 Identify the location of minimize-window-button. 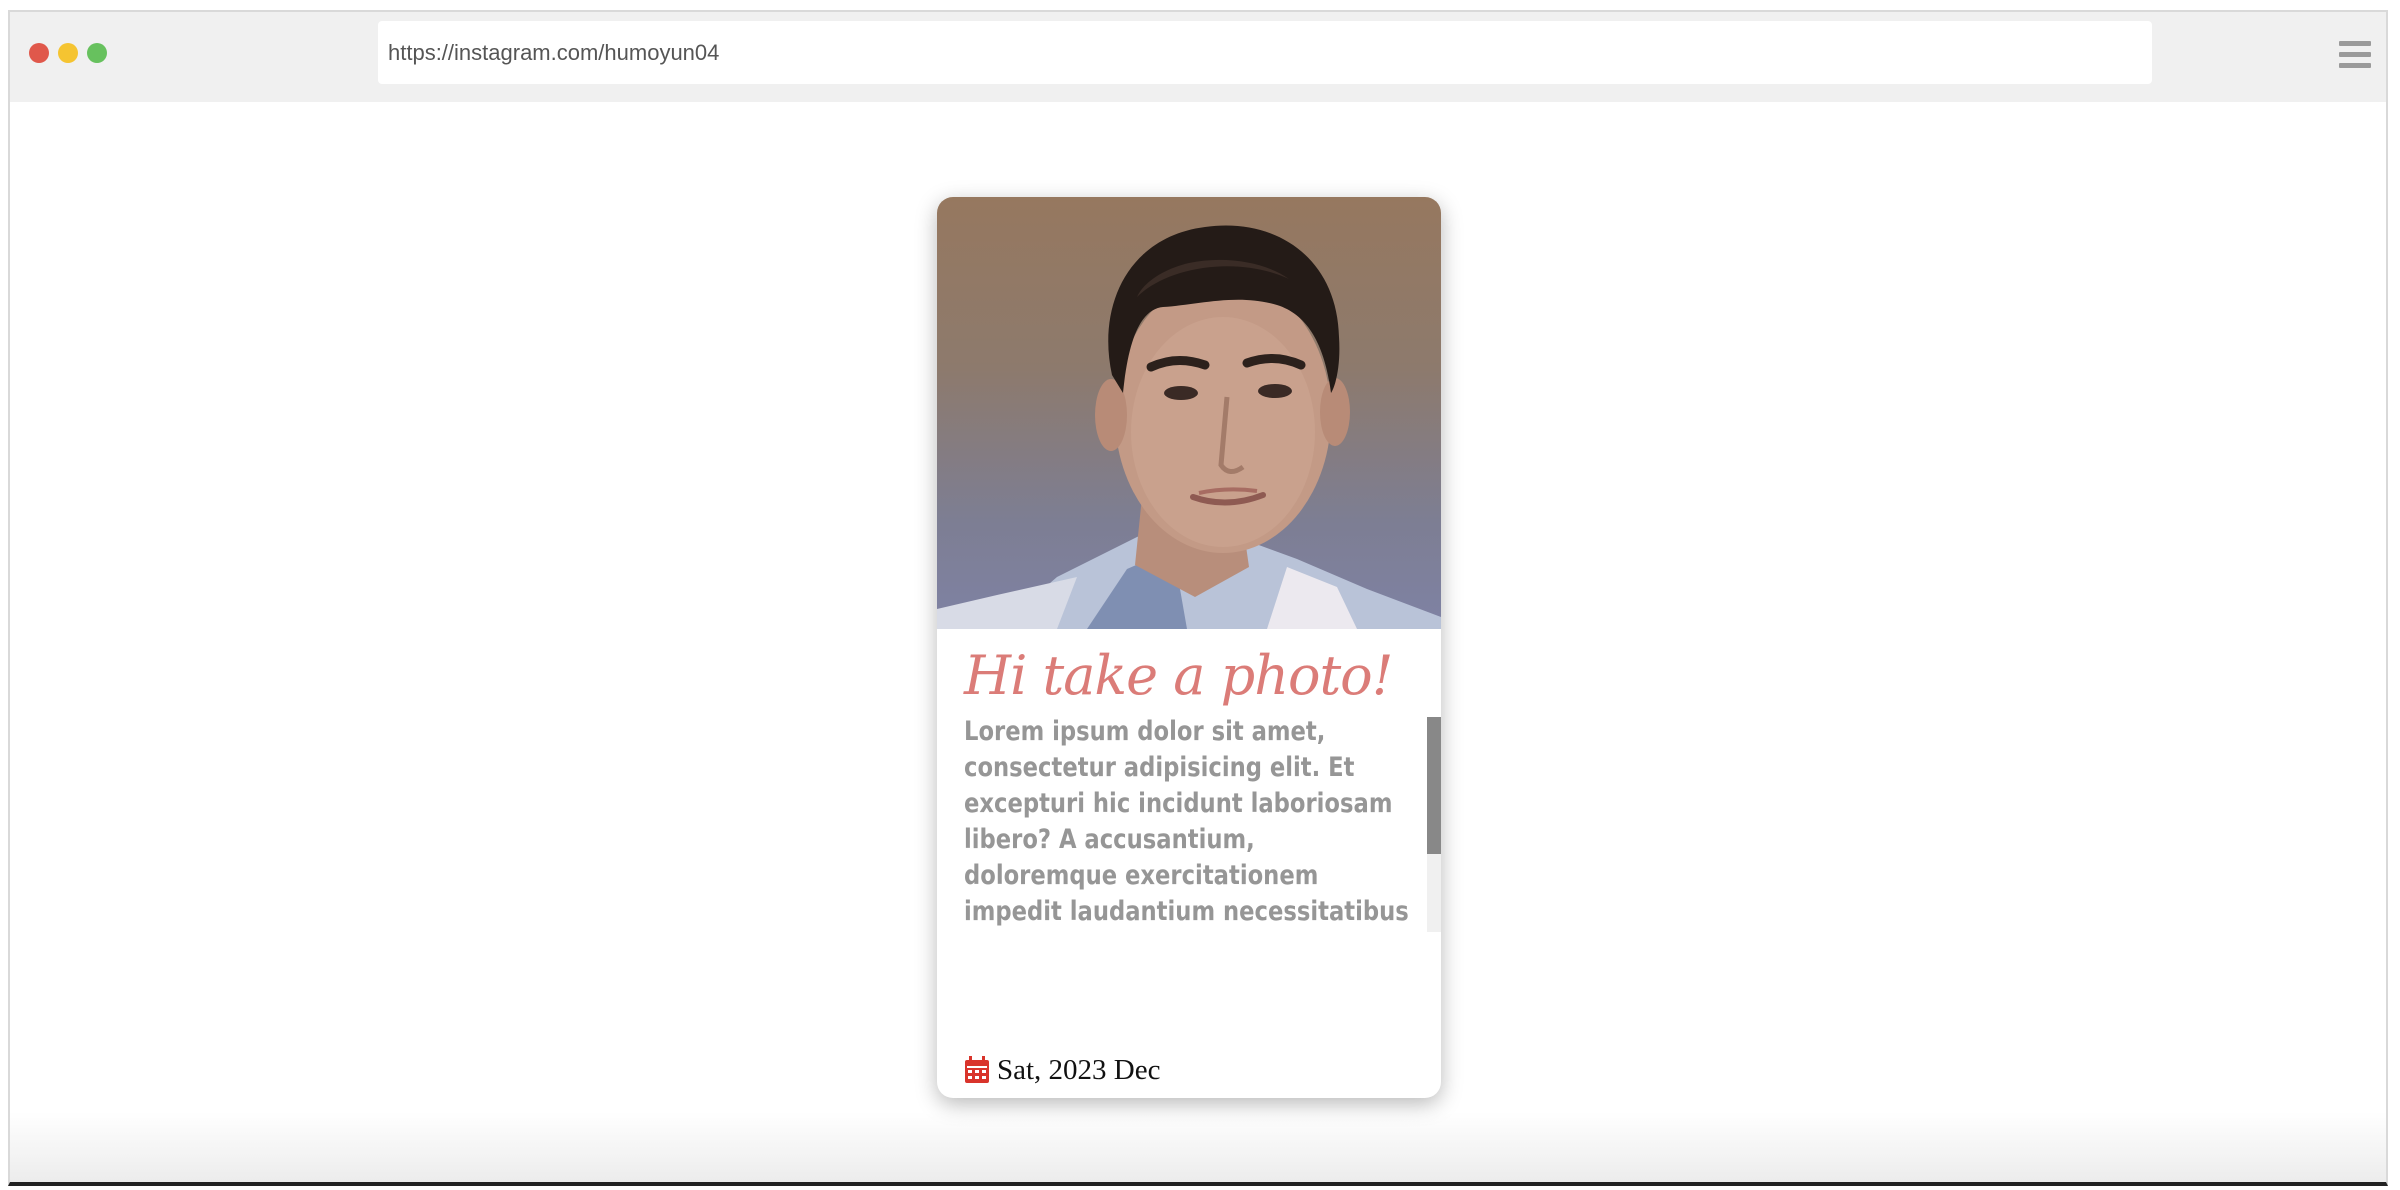
(68, 53).